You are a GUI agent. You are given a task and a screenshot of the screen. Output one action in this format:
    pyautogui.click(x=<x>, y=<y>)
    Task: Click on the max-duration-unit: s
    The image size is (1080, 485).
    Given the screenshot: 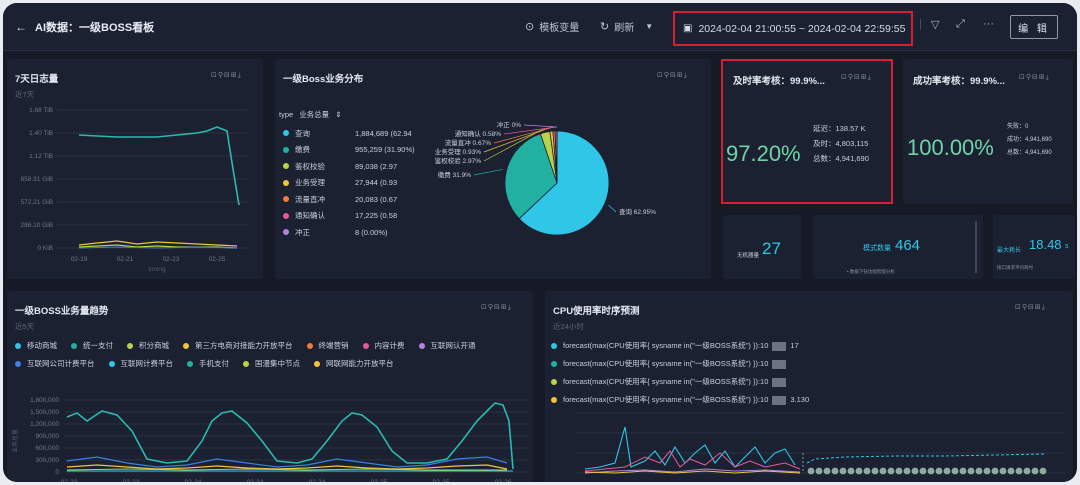 What is the action you would take?
    pyautogui.click(x=1067, y=246)
    